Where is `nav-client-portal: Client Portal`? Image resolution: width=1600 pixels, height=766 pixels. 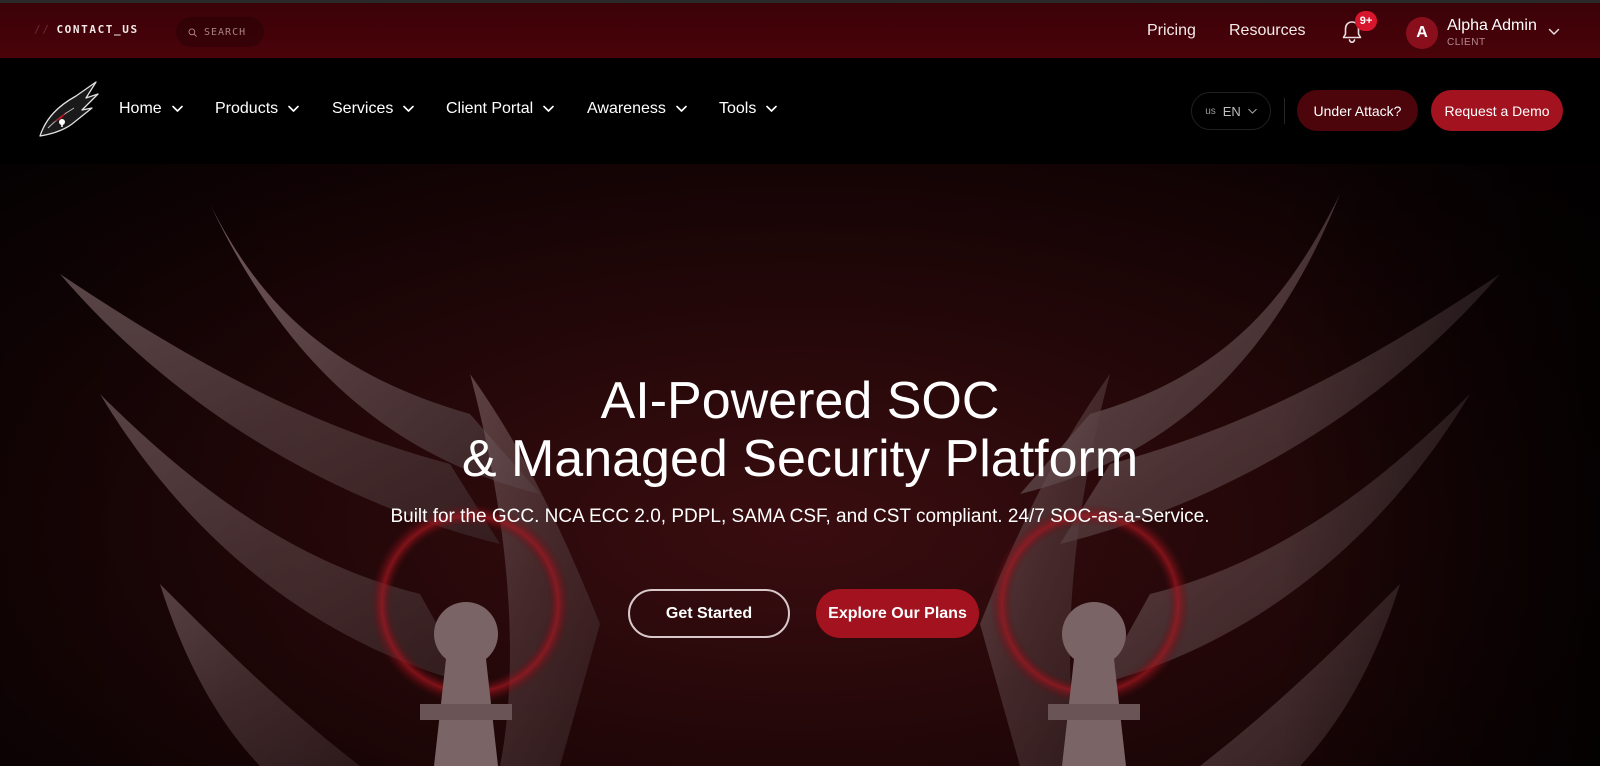 nav-client-portal: Client Portal is located at coordinates (500, 109).